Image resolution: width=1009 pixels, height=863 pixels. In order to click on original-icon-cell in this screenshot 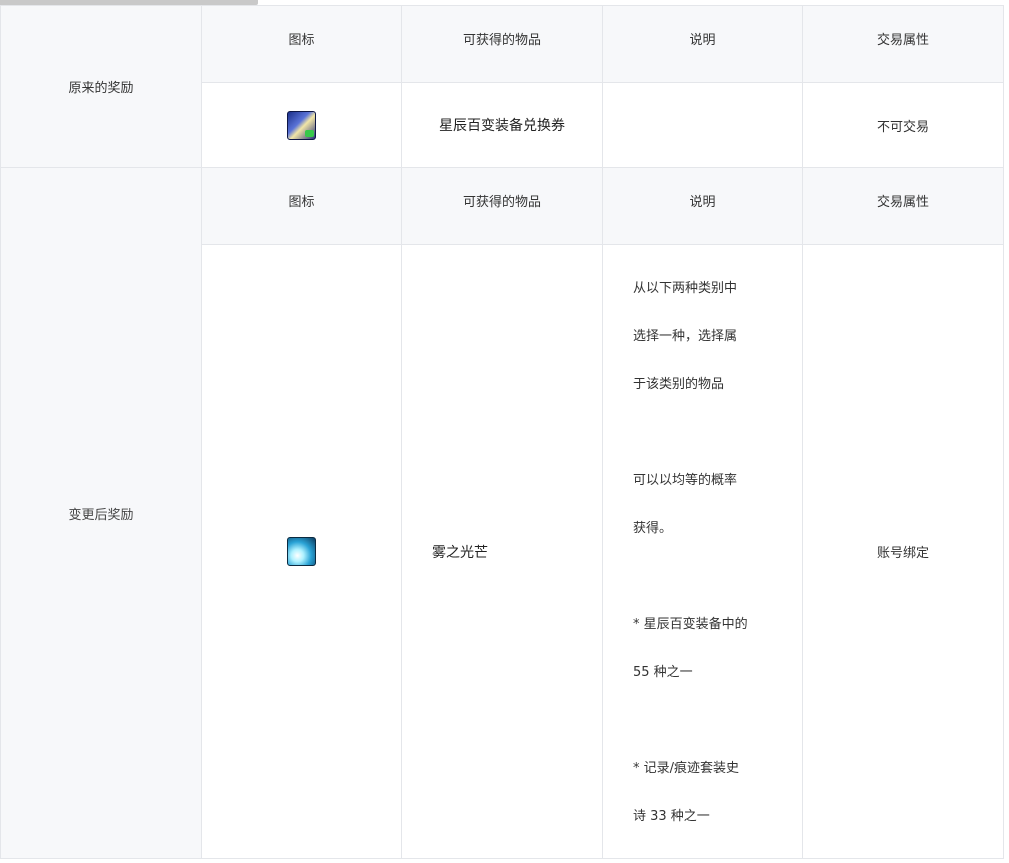, I will do `click(301, 125)`.